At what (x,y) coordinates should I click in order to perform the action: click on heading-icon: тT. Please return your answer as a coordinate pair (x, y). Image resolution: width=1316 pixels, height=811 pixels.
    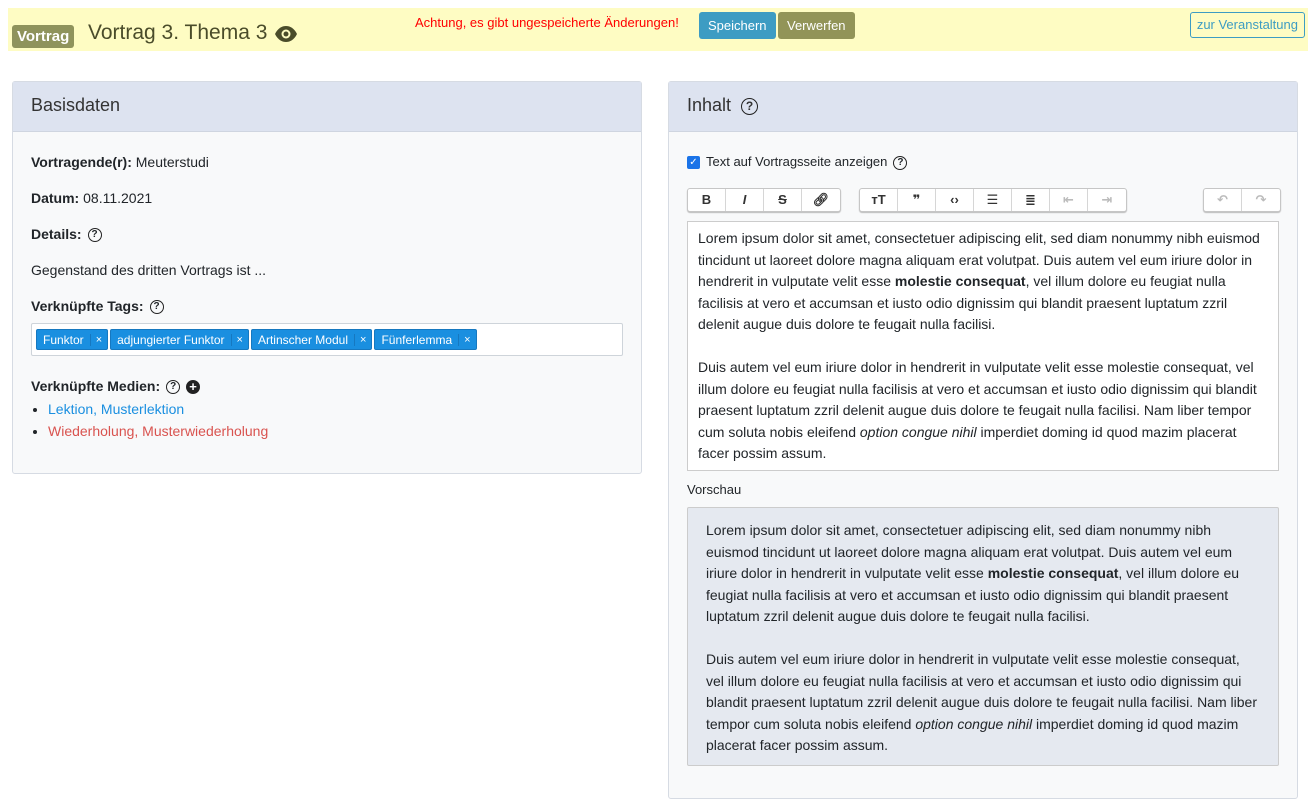
    Looking at the image, I should click on (879, 200).